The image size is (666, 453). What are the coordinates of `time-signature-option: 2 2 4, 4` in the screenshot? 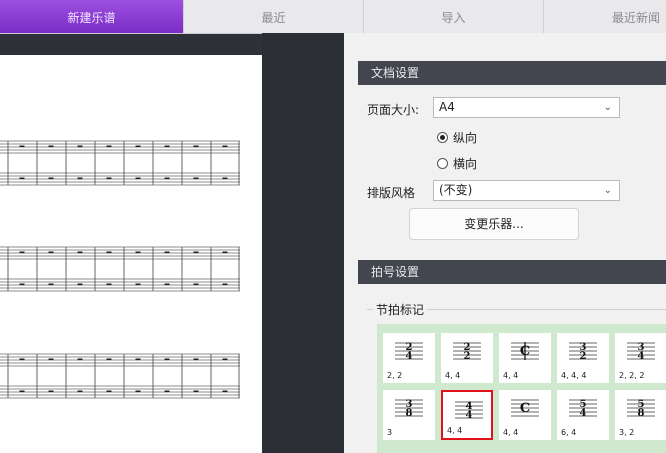 It's located at (467, 358).